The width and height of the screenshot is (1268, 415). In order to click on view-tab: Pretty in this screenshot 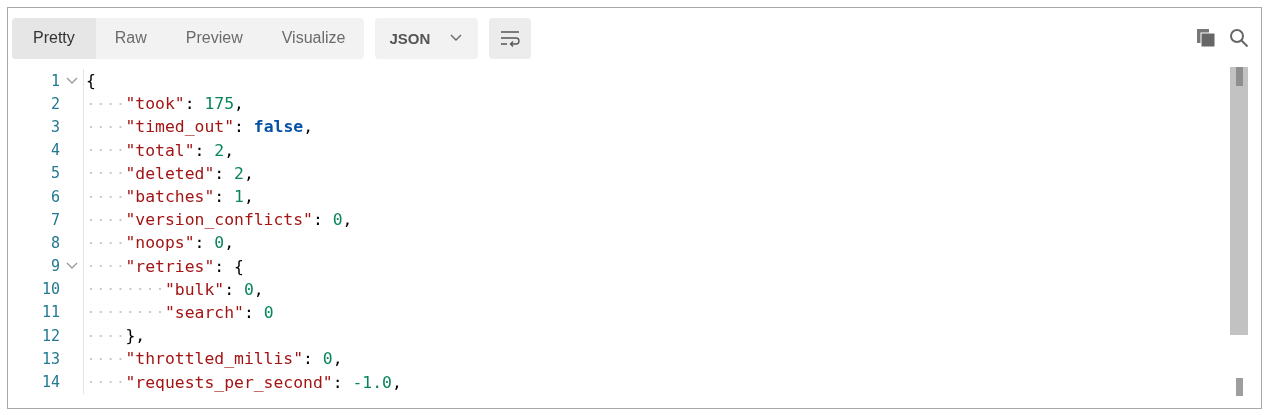, I will do `click(54, 38)`.